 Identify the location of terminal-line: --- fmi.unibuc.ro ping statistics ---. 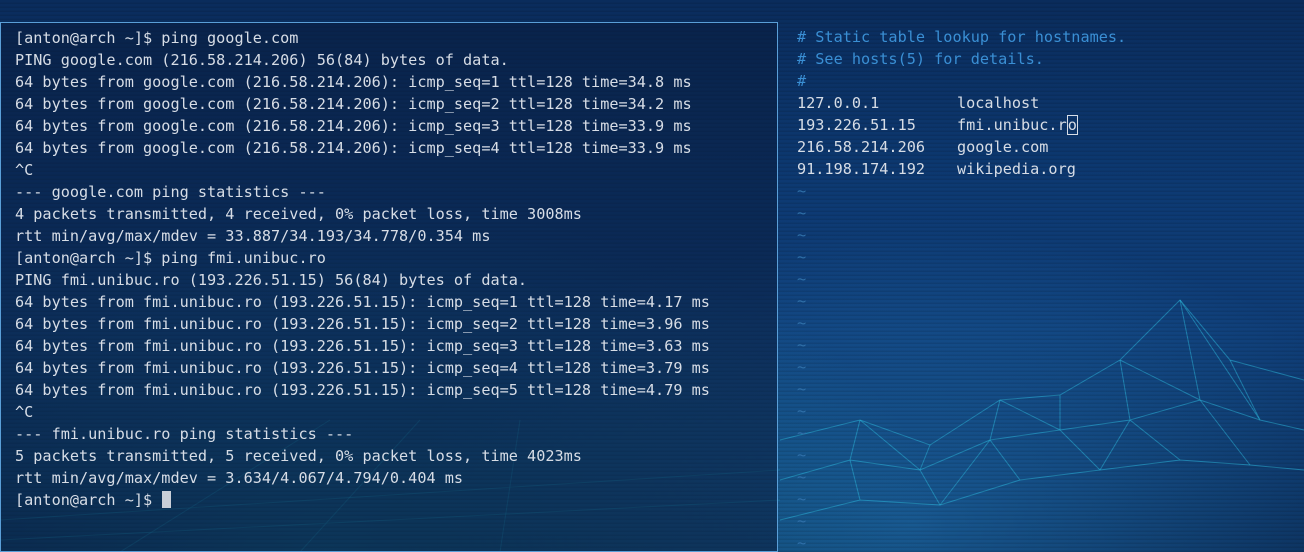
(184, 434).